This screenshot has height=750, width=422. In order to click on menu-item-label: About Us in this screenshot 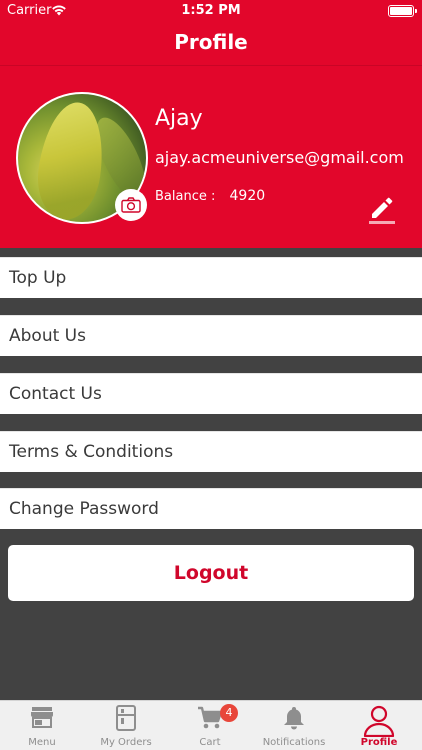, I will do `click(47, 336)`.